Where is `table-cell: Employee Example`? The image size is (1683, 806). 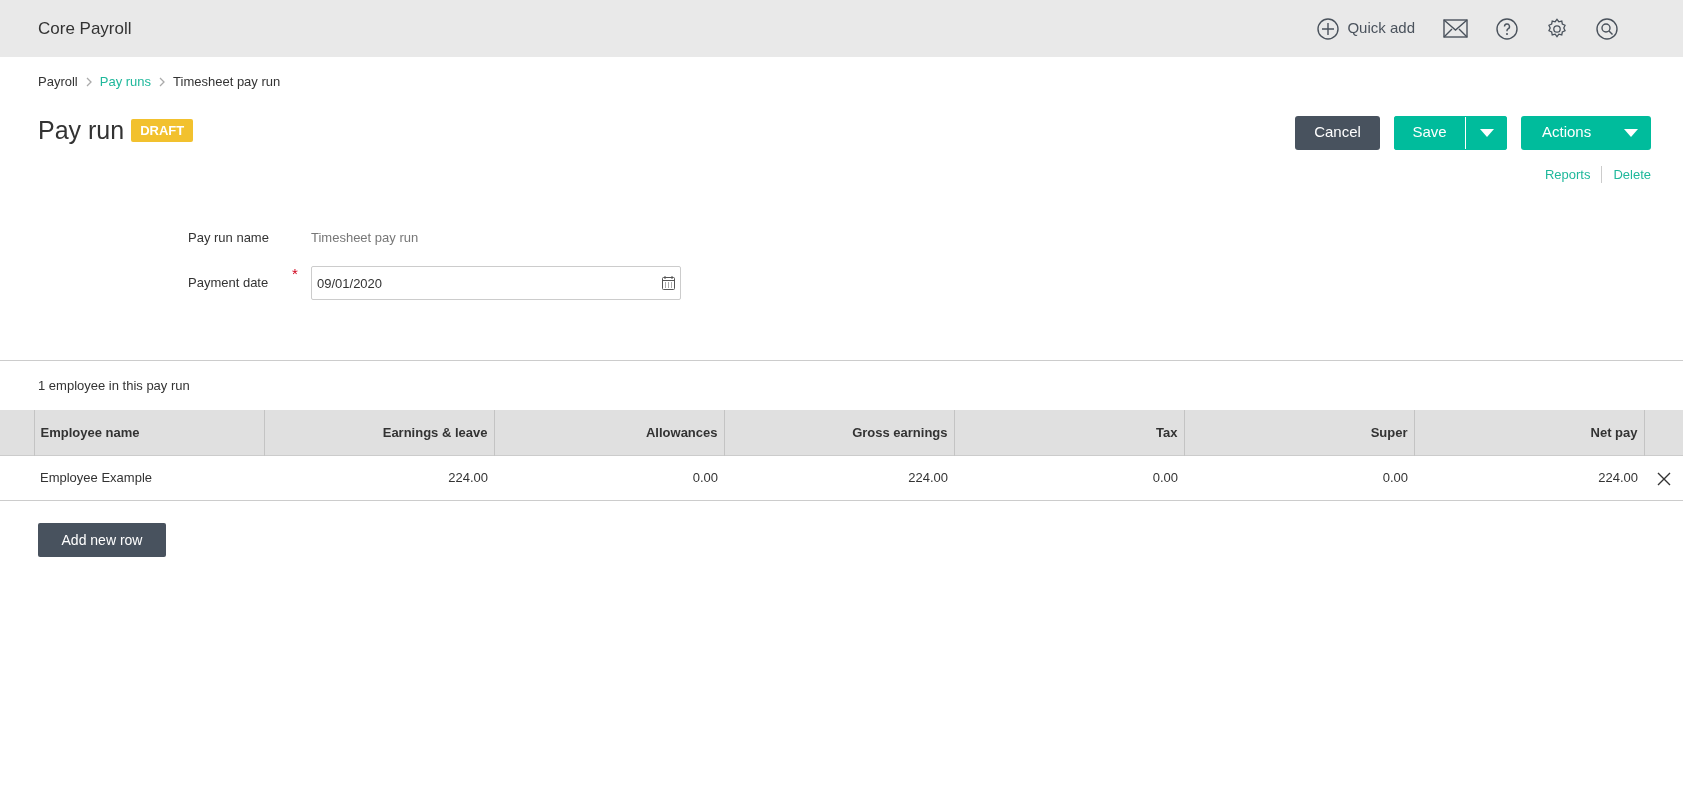
table-cell: Employee Example is located at coordinates (149, 478).